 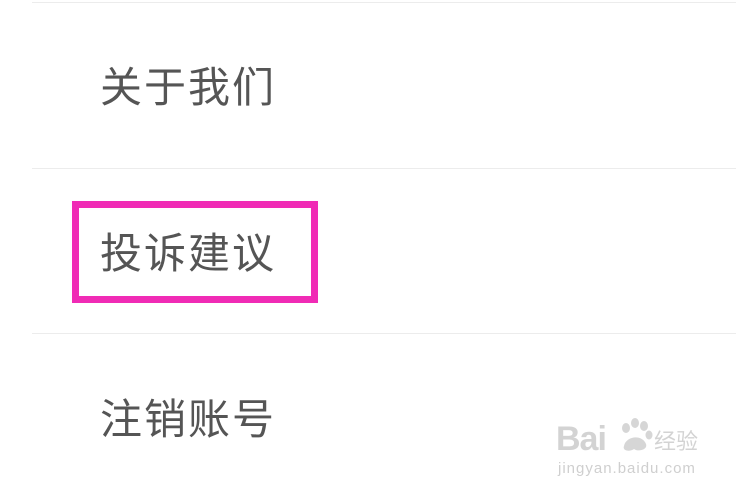 What do you see at coordinates (676, 442) in the screenshot?
I see `watermark-jingyan: 经验` at bounding box center [676, 442].